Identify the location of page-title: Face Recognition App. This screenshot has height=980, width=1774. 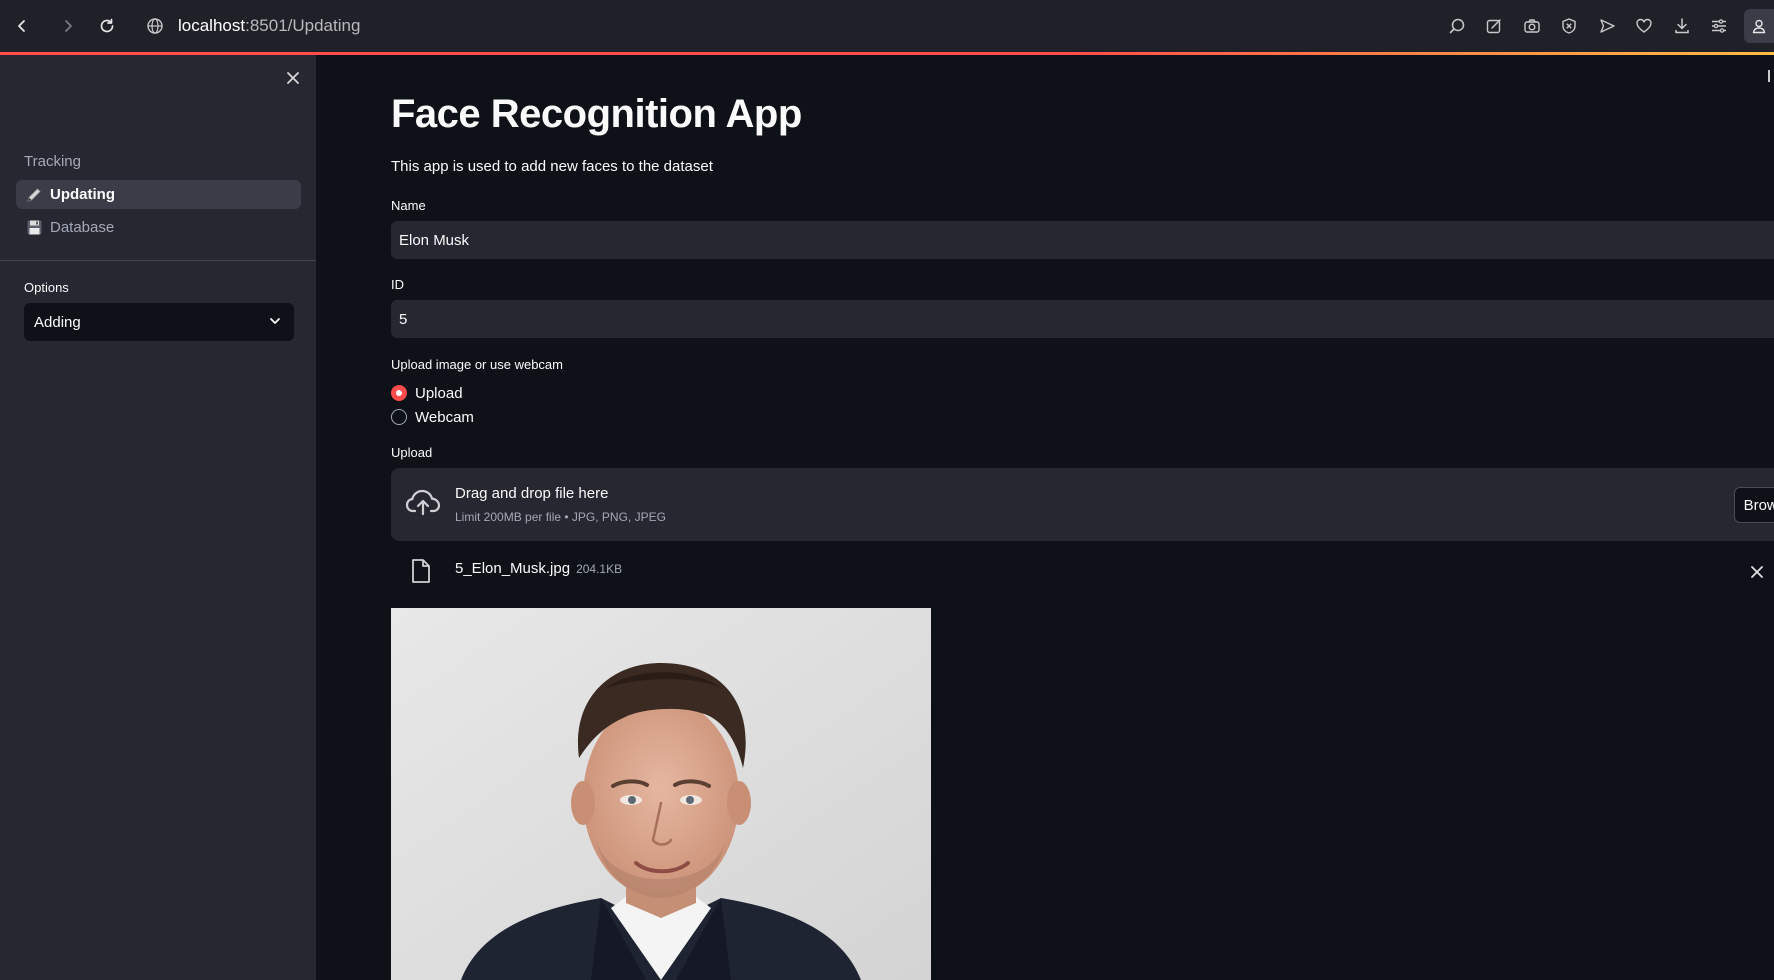
(596, 114).